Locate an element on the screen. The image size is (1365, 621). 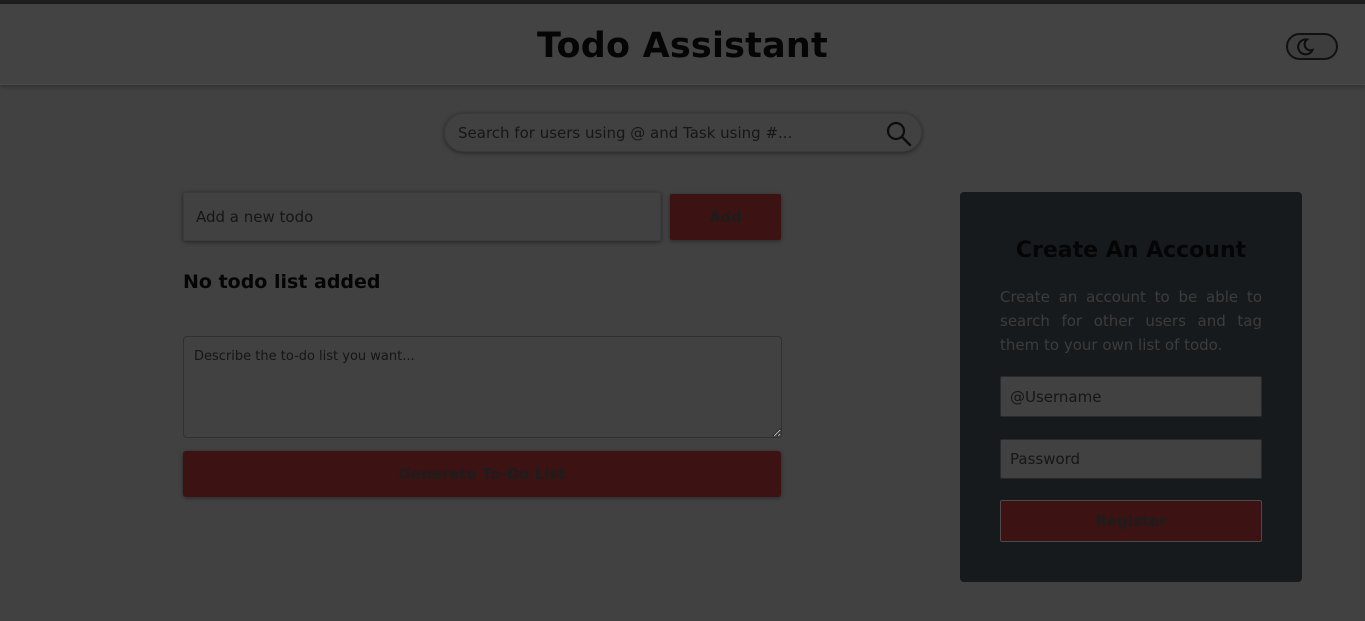
password-field is located at coordinates (1131, 459).